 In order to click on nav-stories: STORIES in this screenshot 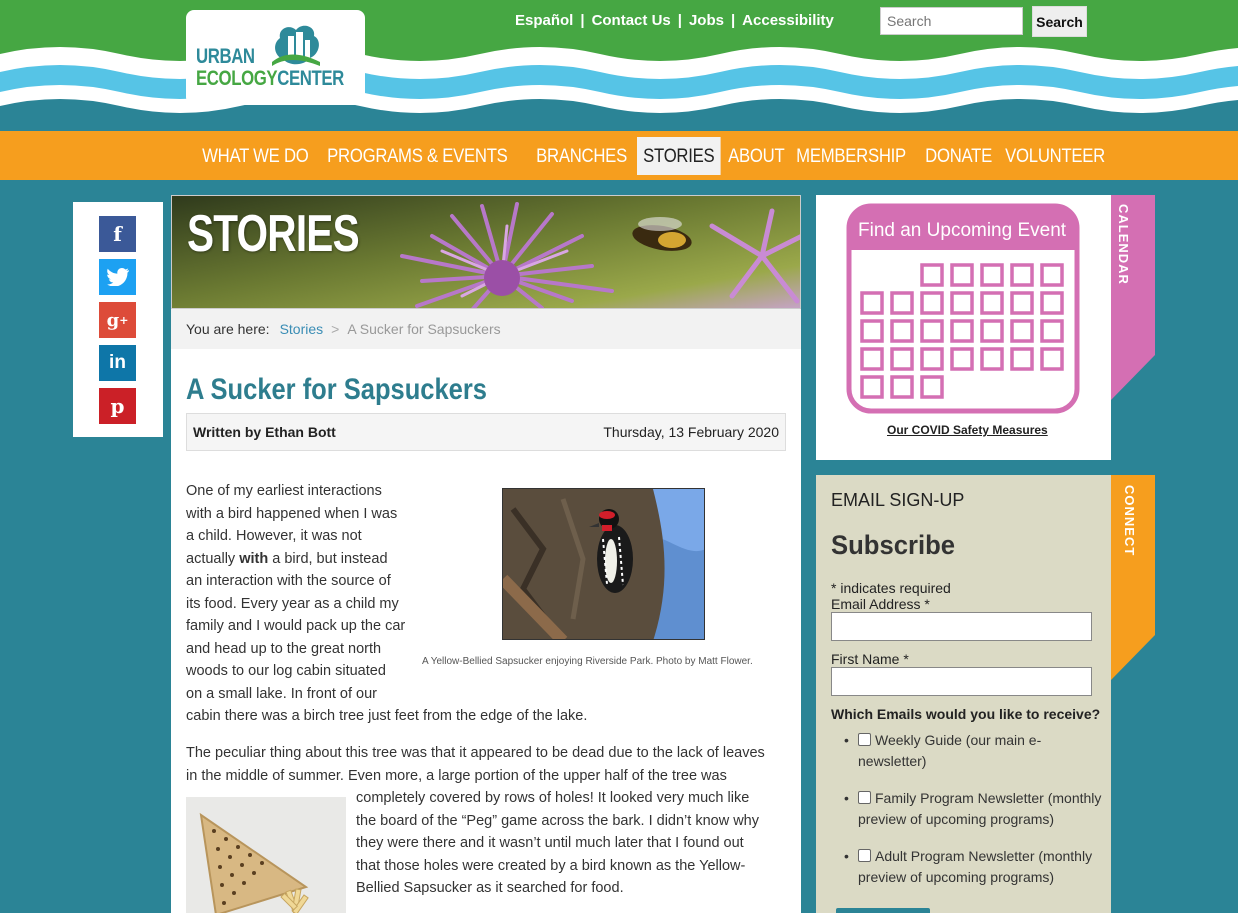, I will do `click(679, 156)`.